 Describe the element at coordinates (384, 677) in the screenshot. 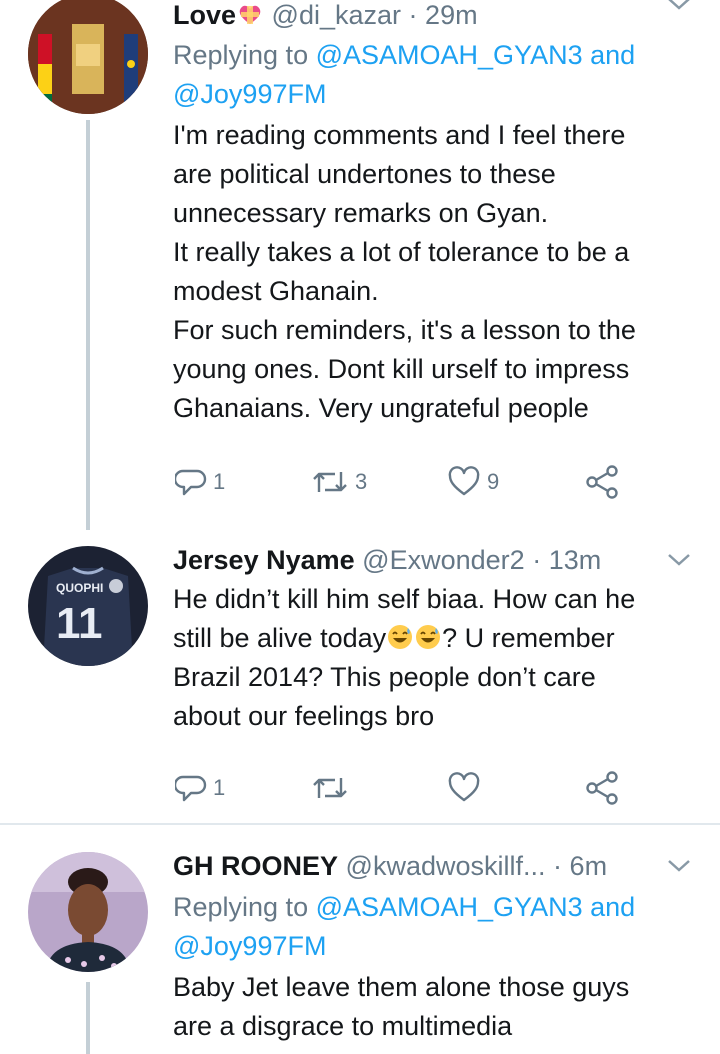

I see `tweet-line: Brazil 2014? This people don’t care` at that location.